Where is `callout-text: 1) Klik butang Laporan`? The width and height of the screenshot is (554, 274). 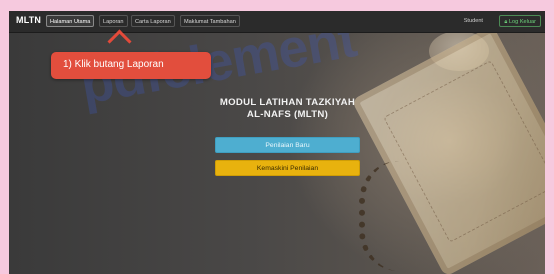
callout-text: 1) Klik butang Laporan is located at coordinates (113, 64).